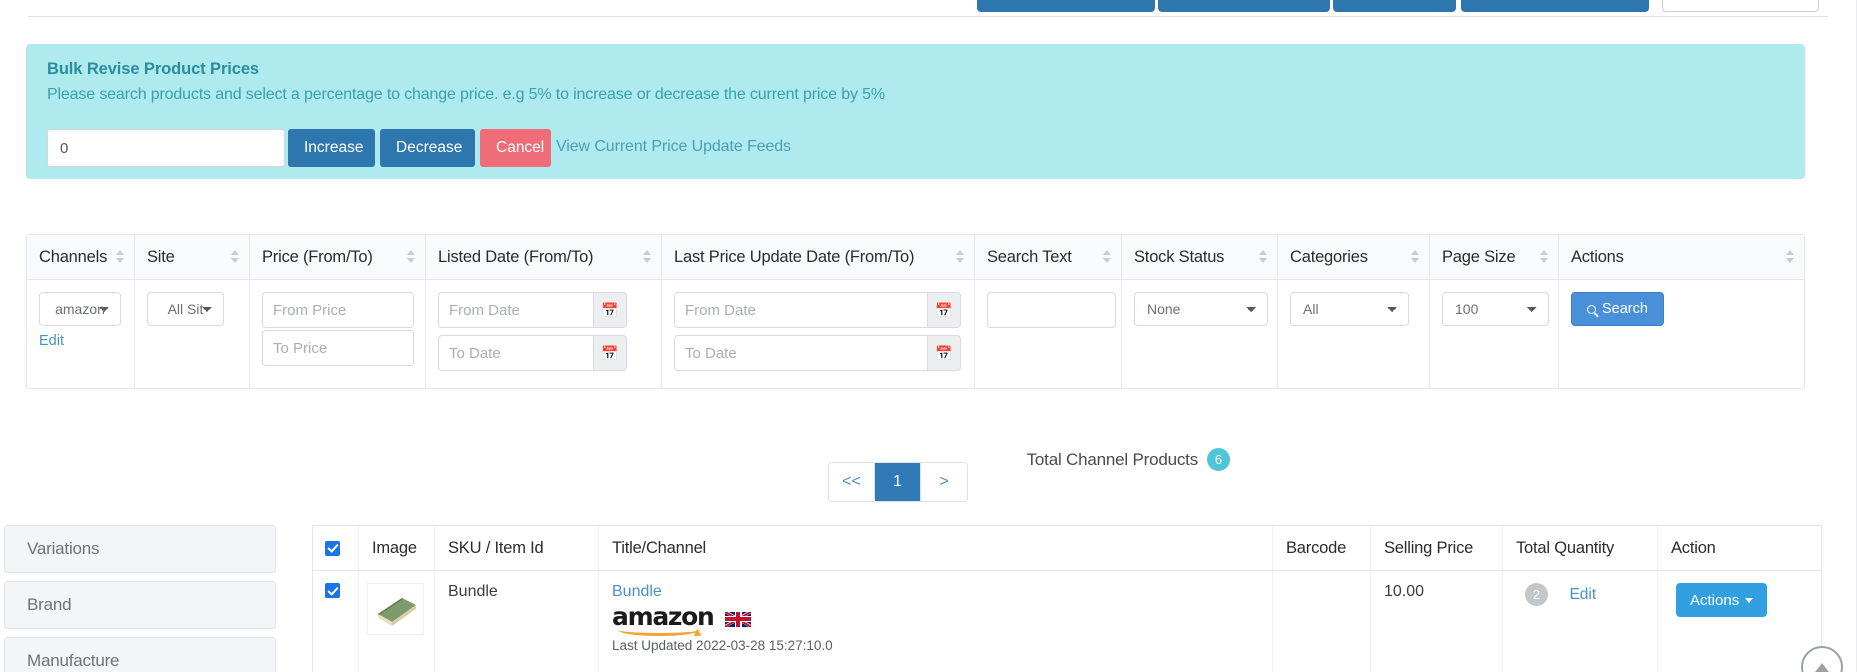 Image resolution: width=1857 pixels, height=672 pixels. Describe the element at coordinates (153, 69) in the screenshot. I see `bulk-revise-title: Bulk Revise Product Prices` at that location.